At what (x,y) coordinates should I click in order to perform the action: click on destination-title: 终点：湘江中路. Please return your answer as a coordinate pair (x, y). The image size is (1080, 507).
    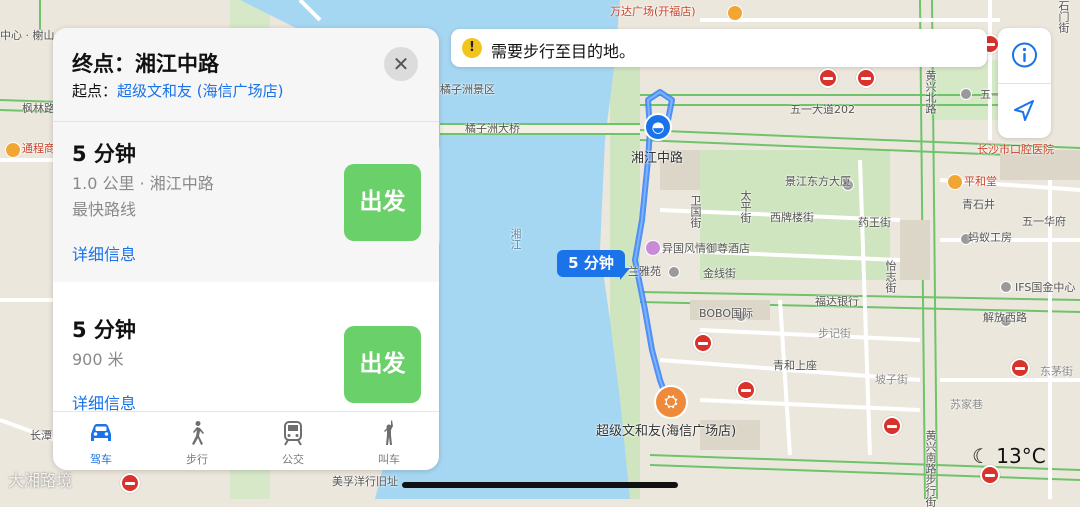
    Looking at the image, I should click on (145, 64).